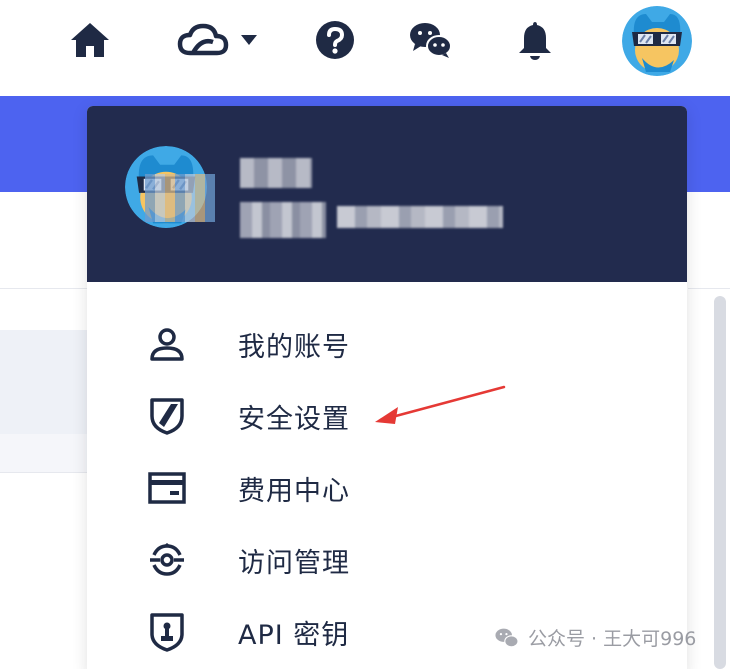 This screenshot has width=730, height=669. Describe the element at coordinates (420, 217) in the screenshot. I see `redacted-account-id` at that location.